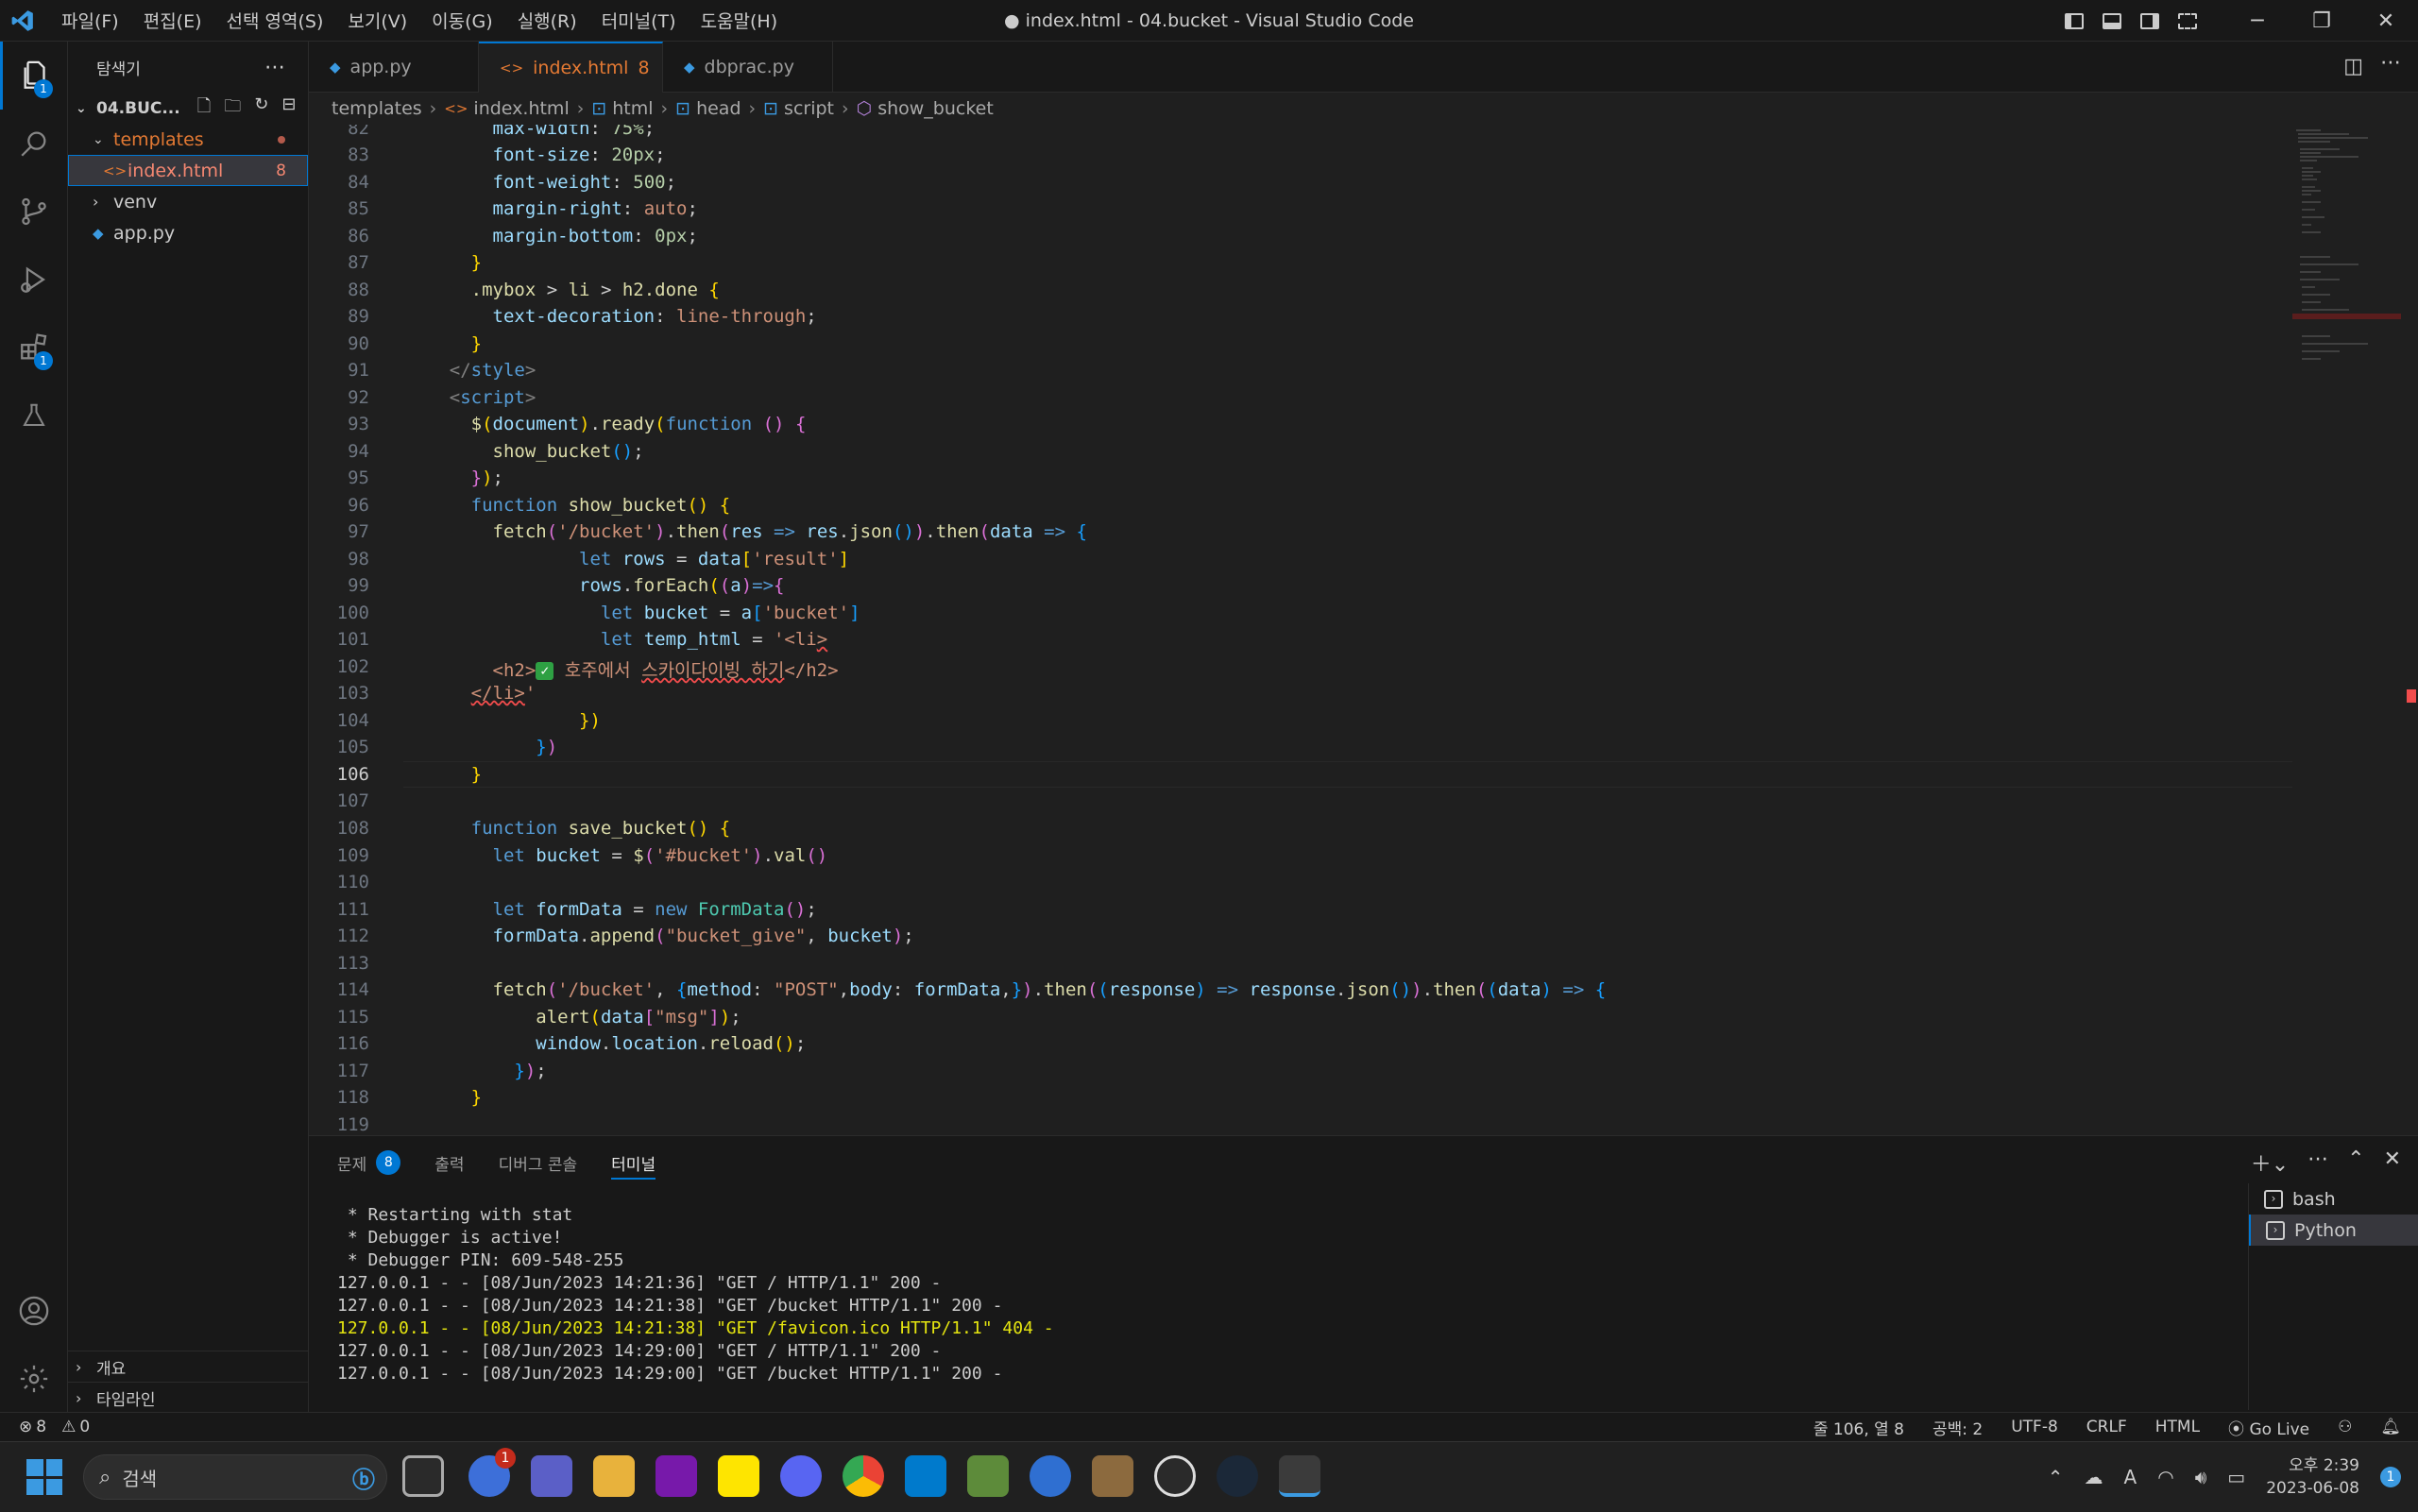 The height and width of the screenshot is (1512, 2418). I want to click on notification-badge: 1, so click(2390, 1477).